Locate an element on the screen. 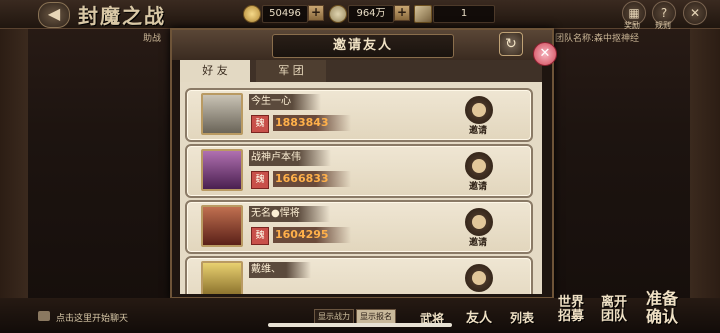 The height and width of the screenshot is (333, 720). friend-power: 1883843 is located at coordinates (312, 123).